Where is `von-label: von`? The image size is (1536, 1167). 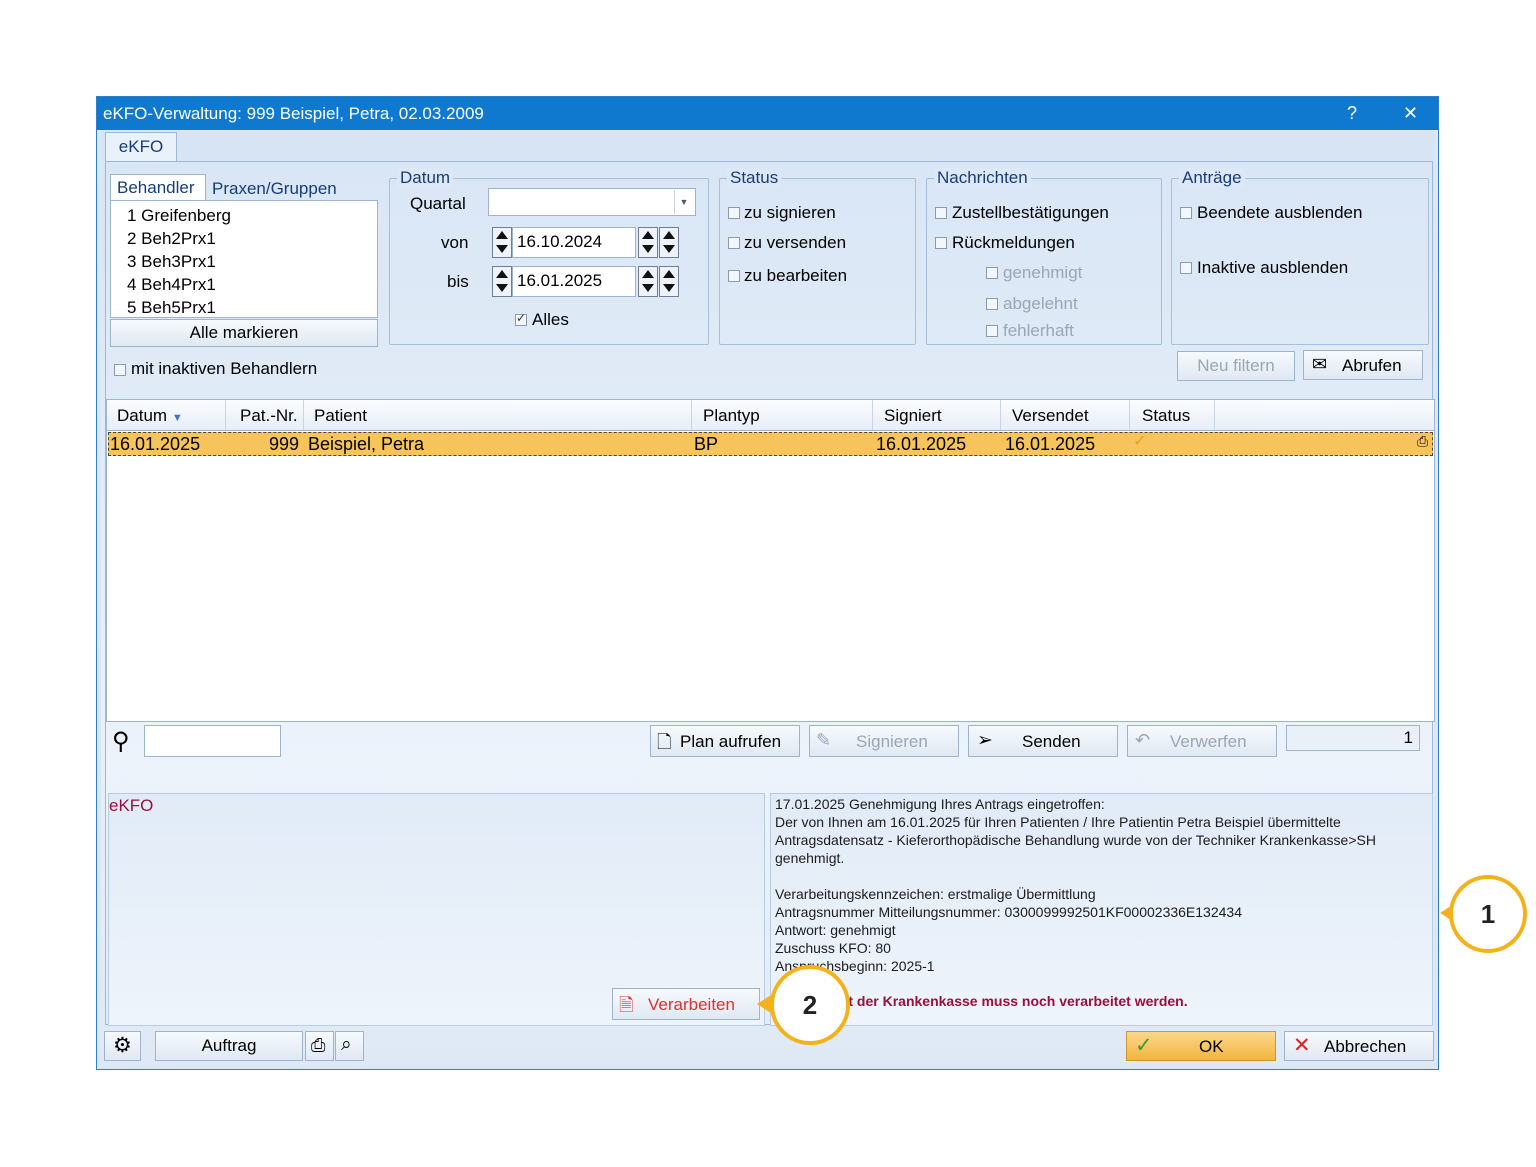 von-label: von is located at coordinates (455, 242).